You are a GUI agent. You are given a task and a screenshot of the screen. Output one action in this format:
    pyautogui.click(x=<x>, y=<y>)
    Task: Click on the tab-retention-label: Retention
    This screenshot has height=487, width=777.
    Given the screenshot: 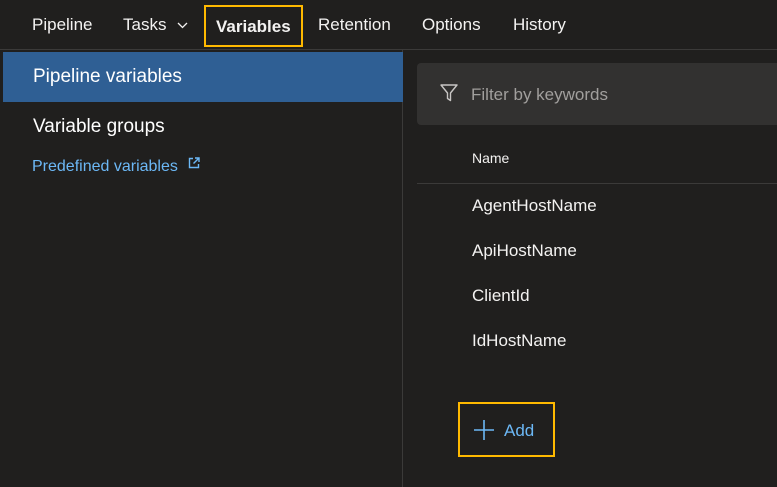 What is the action you would take?
    pyautogui.click(x=354, y=24)
    